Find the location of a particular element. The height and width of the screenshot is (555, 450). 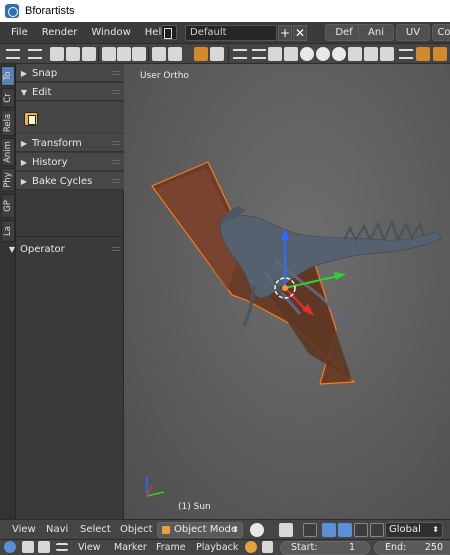

grid-icon is located at coordinates (387, 54).